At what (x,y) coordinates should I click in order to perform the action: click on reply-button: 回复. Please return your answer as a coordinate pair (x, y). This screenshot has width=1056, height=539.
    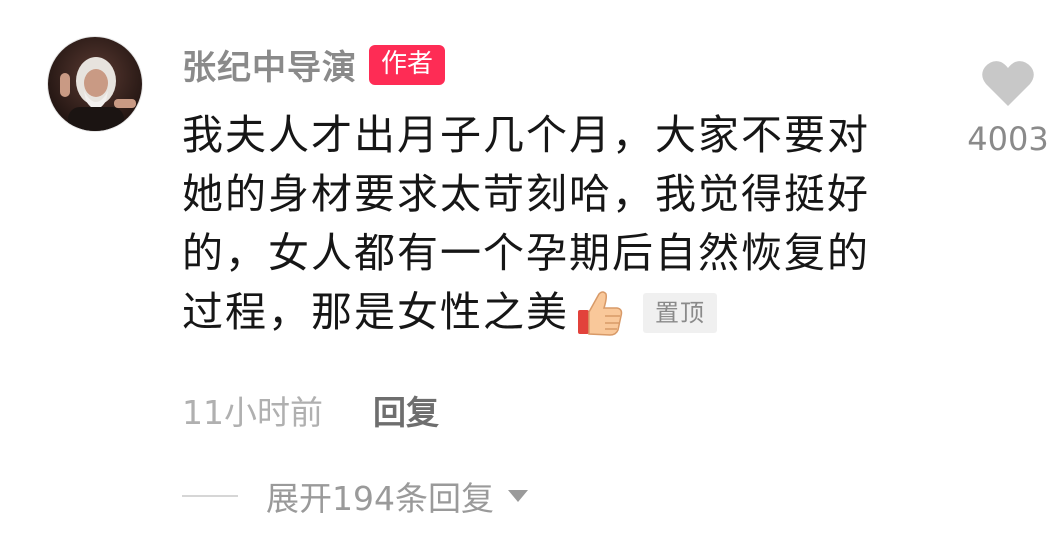
    Looking at the image, I should click on (406, 410).